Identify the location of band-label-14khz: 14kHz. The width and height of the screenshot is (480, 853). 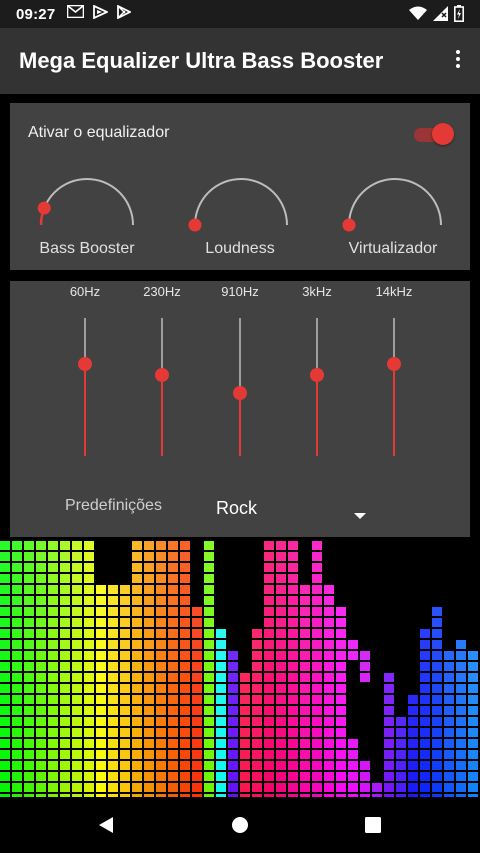
(394, 291).